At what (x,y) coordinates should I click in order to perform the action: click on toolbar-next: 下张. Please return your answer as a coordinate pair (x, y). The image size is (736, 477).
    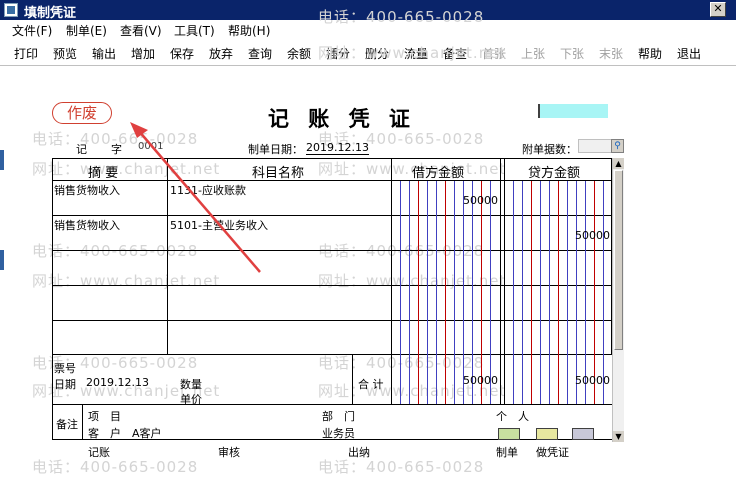
    Looking at the image, I should click on (572, 53).